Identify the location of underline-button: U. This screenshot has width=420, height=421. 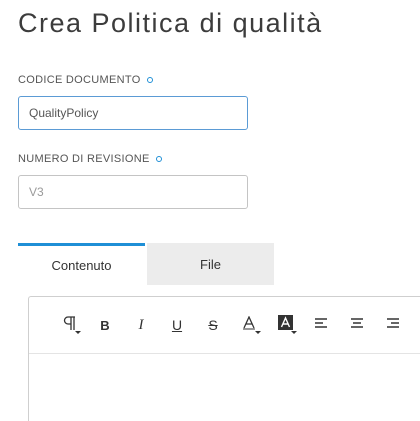
(177, 325).